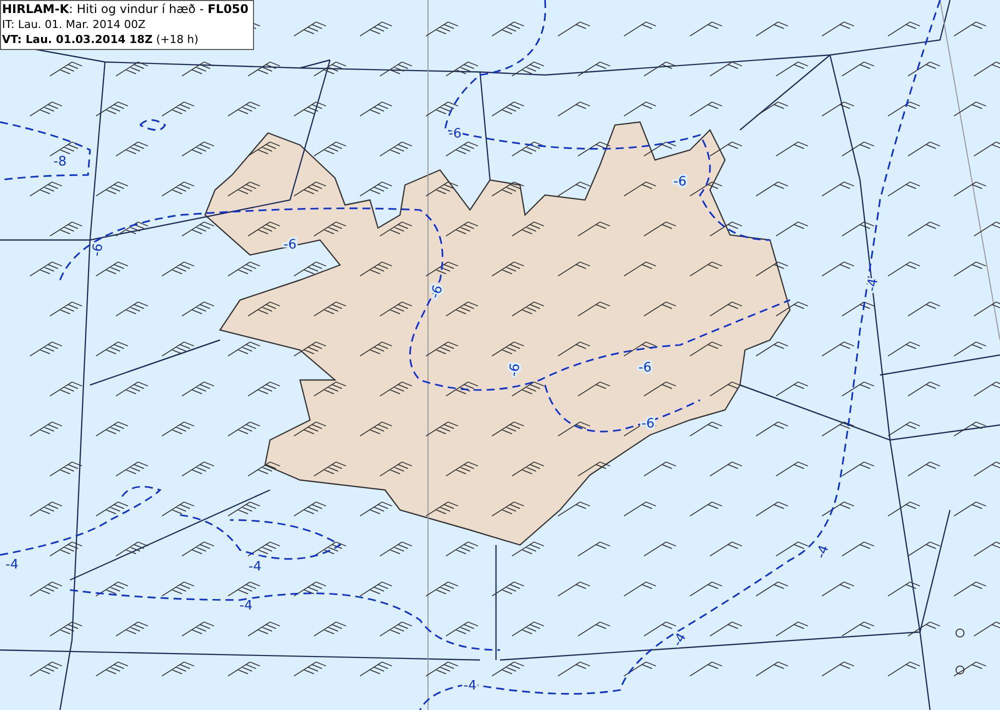  What do you see at coordinates (125, 9) in the screenshot?
I see `title-text: HIRLAM-K: Hiti og vindur í hæð - FL050` at bounding box center [125, 9].